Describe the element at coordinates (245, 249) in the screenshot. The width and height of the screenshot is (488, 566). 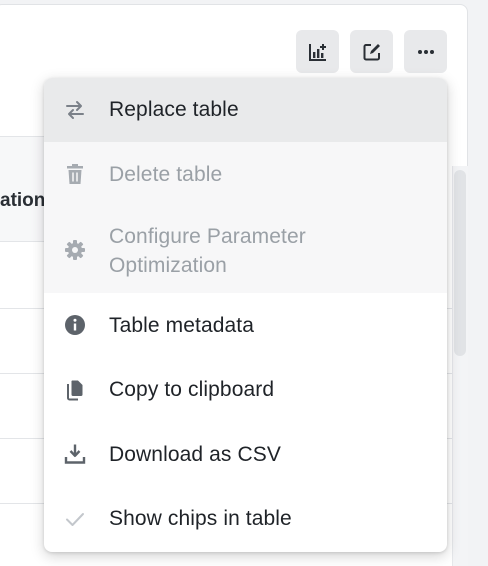
I see `menu-item-configure-parameter-optimization: Configure Parameter Optimization` at that location.